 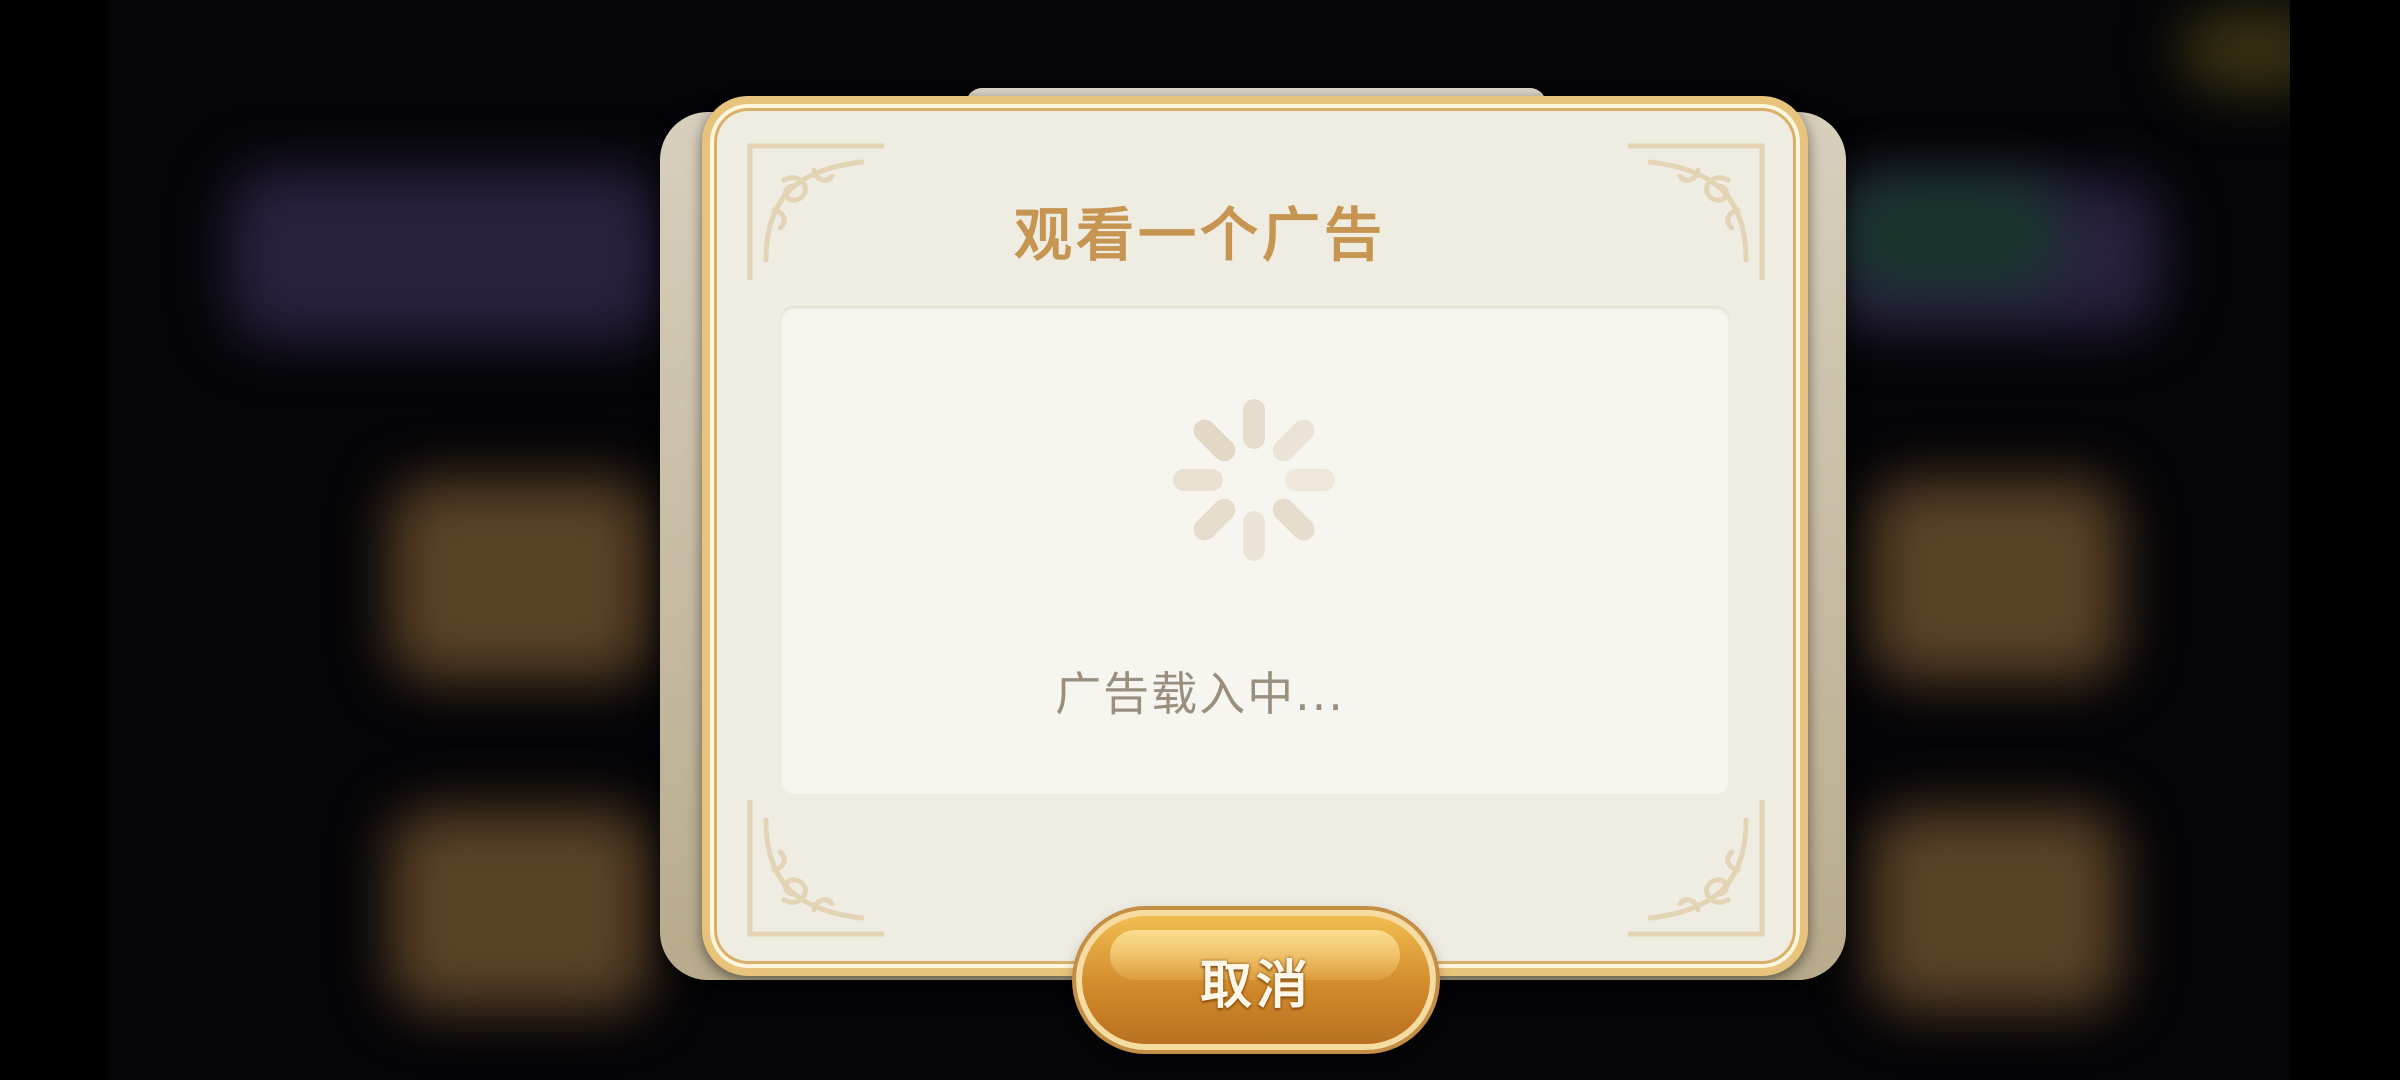 I want to click on cancel-button-label: 取消, so click(x=1255, y=985).